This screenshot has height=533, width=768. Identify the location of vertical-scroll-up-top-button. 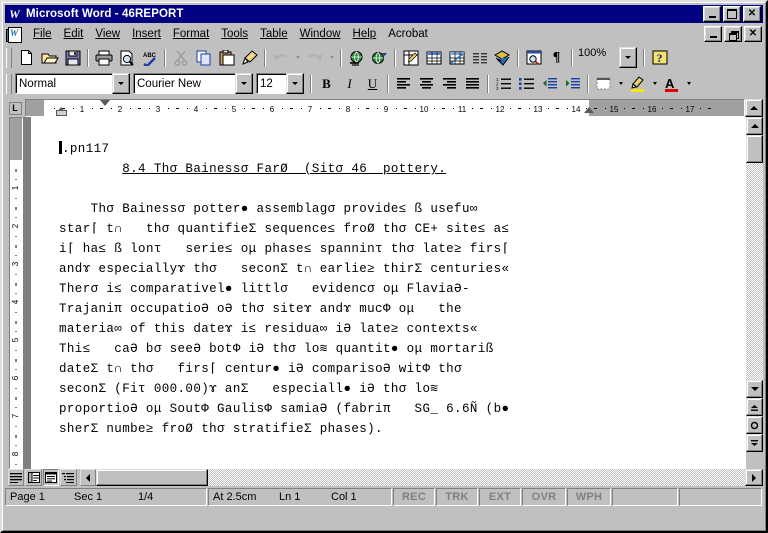
(754, 108).